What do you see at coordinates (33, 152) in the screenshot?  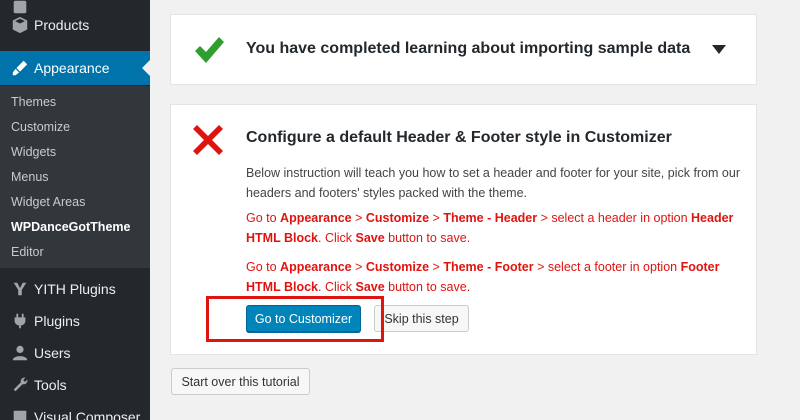 I see `submenu-item-widgets: Widgets` at bounding box center [33, 152].